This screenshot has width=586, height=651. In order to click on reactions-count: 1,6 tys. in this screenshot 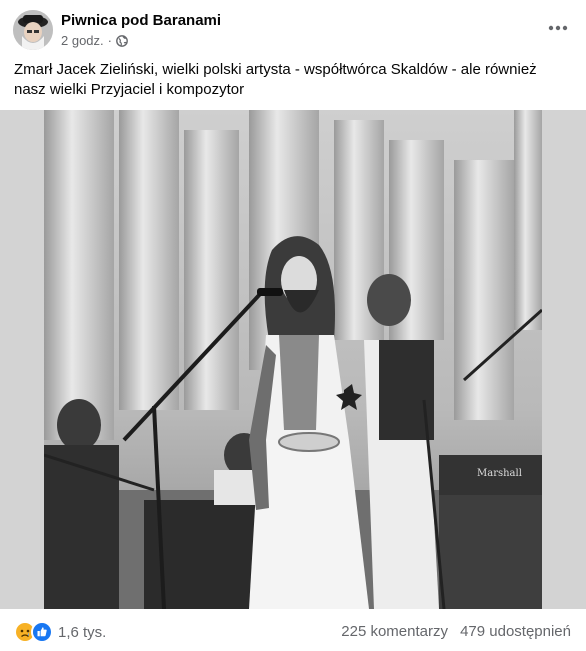, I will do `click(82, 632)`.